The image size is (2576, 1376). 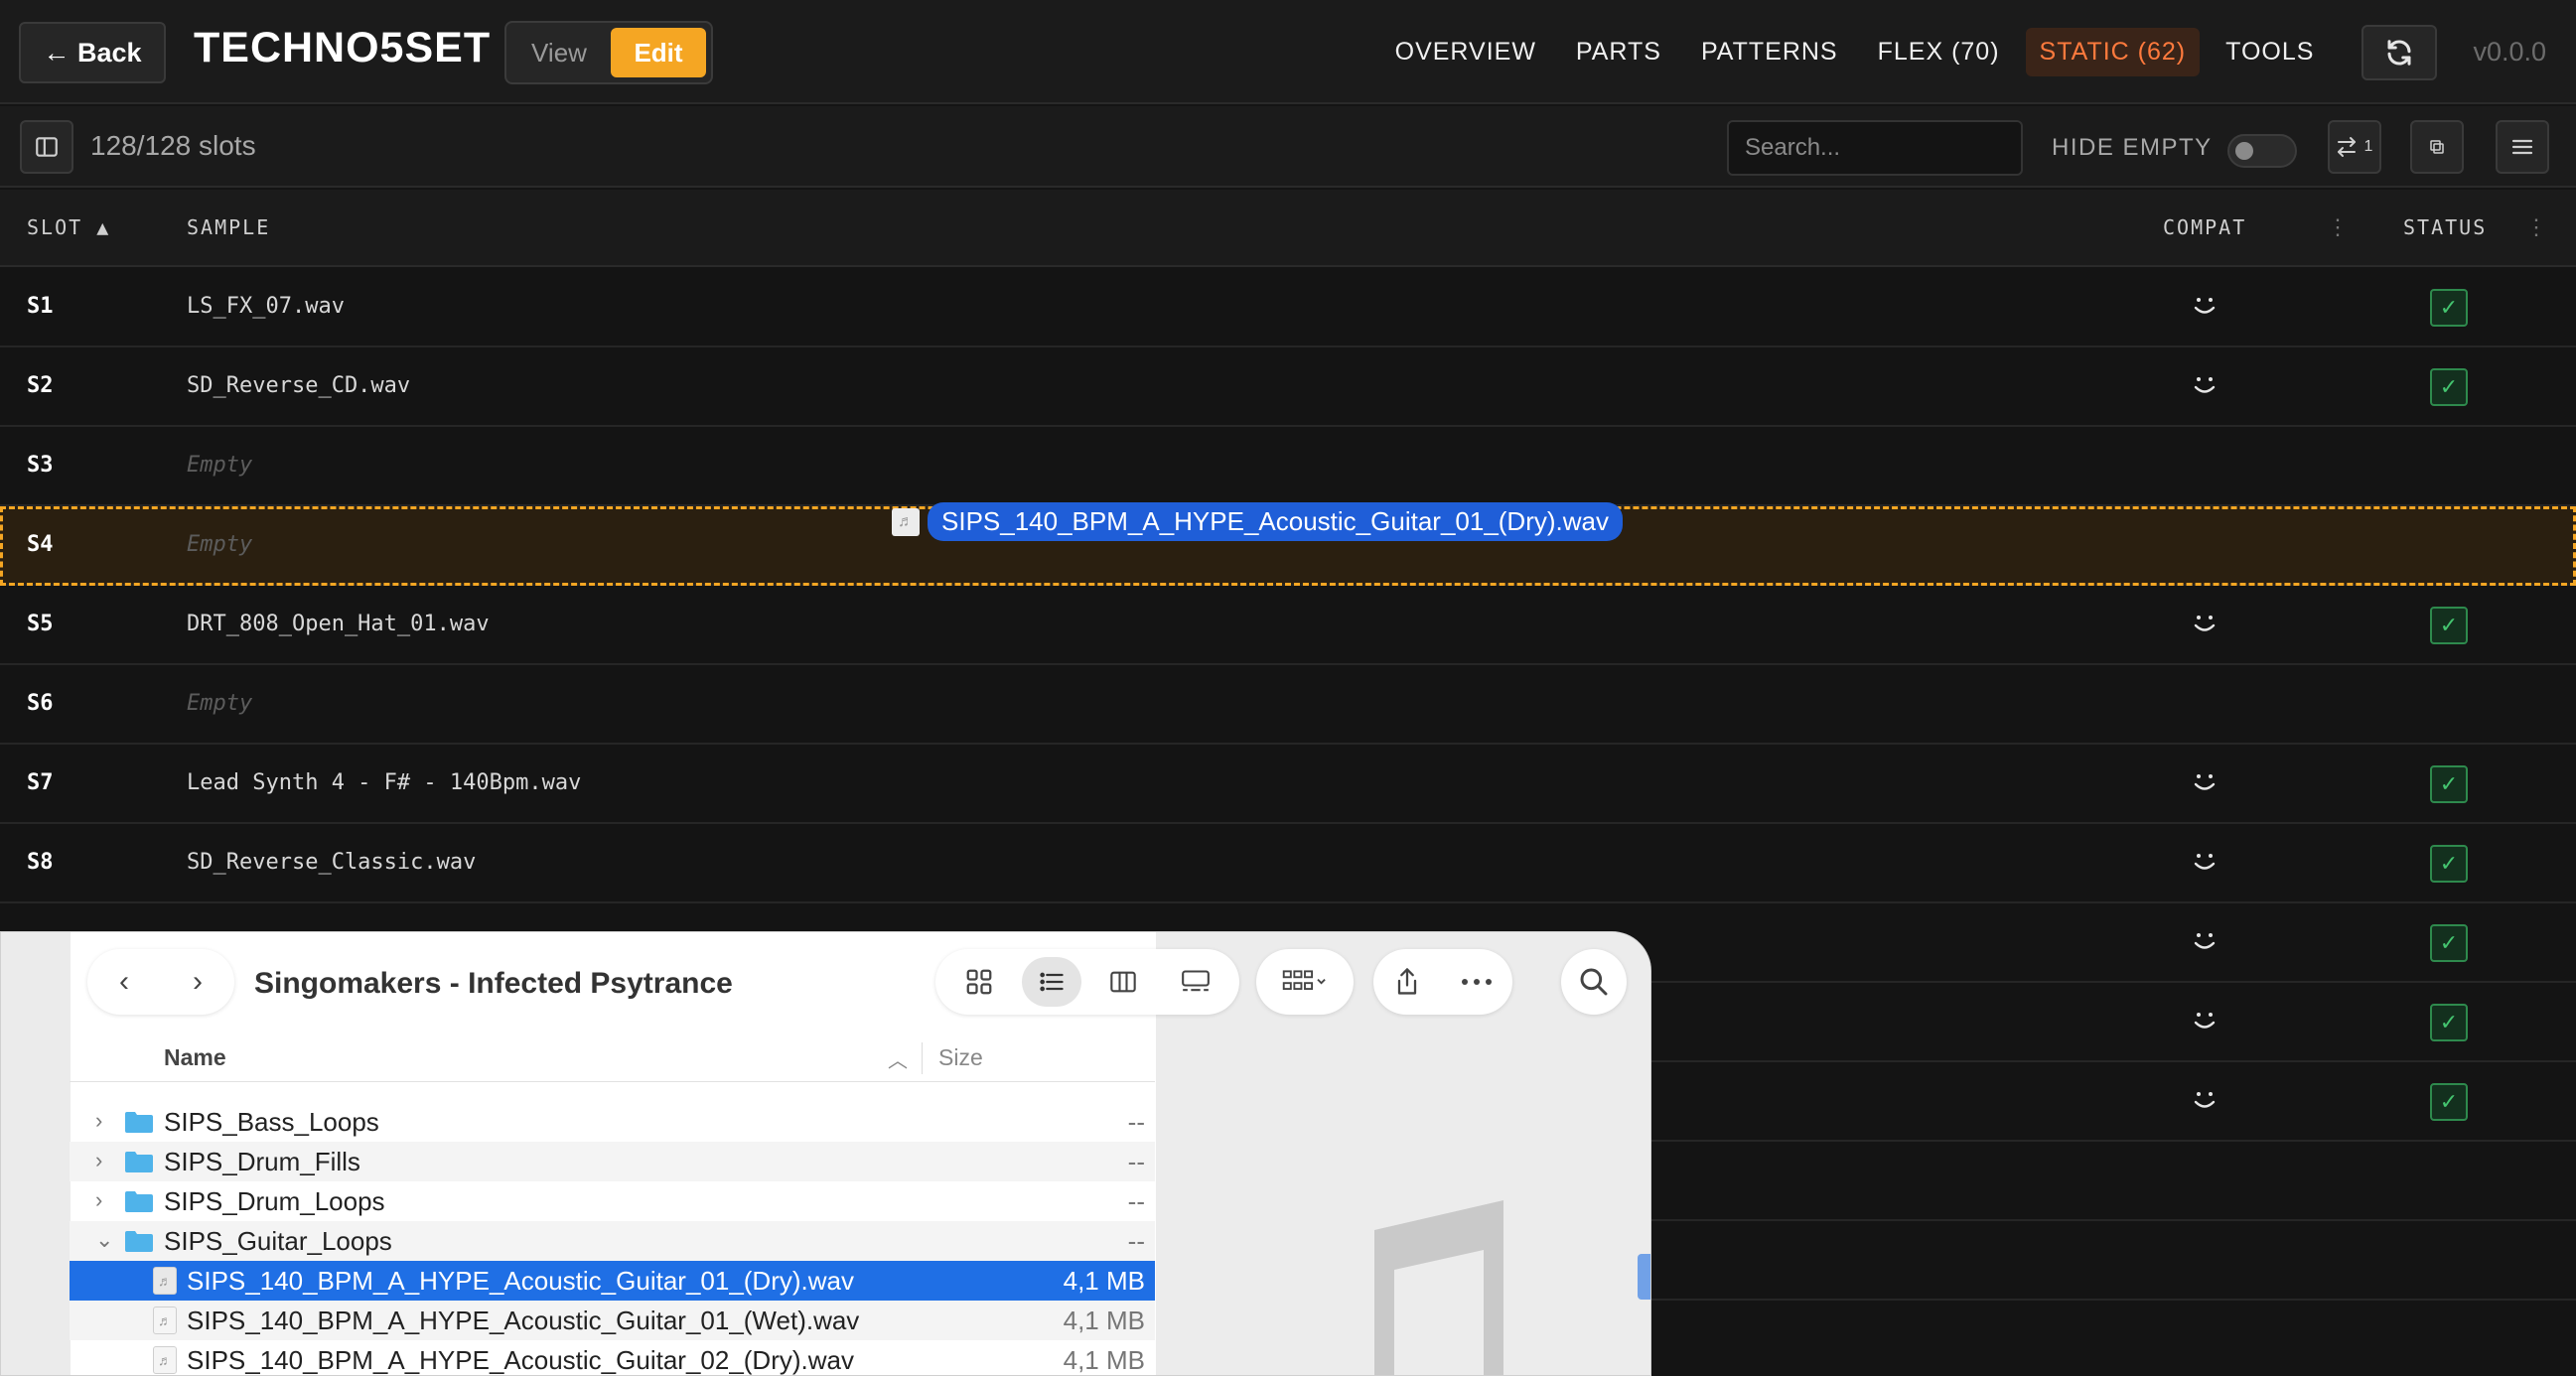 I want to click on list-view-button, so click(x=1051, y=982).